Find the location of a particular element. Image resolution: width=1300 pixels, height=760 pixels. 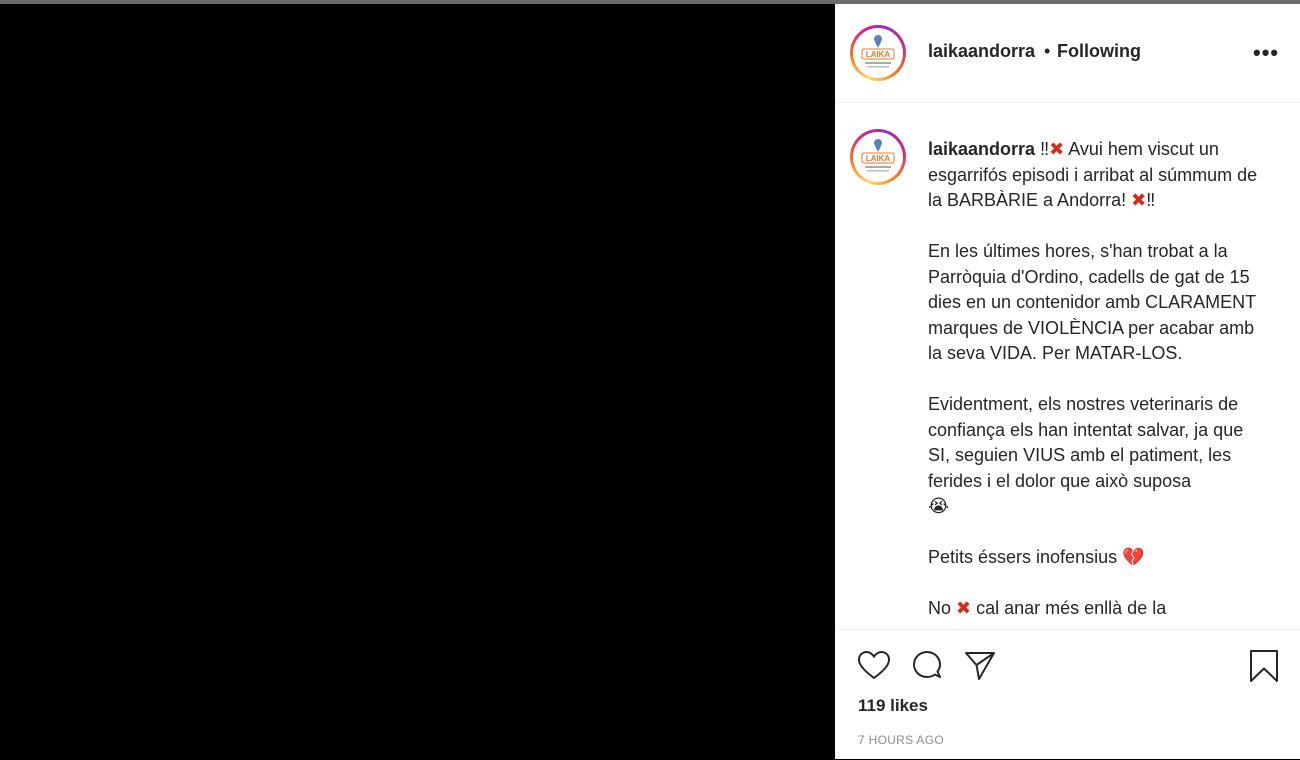

share-icon is located at coordinates (980, 666).